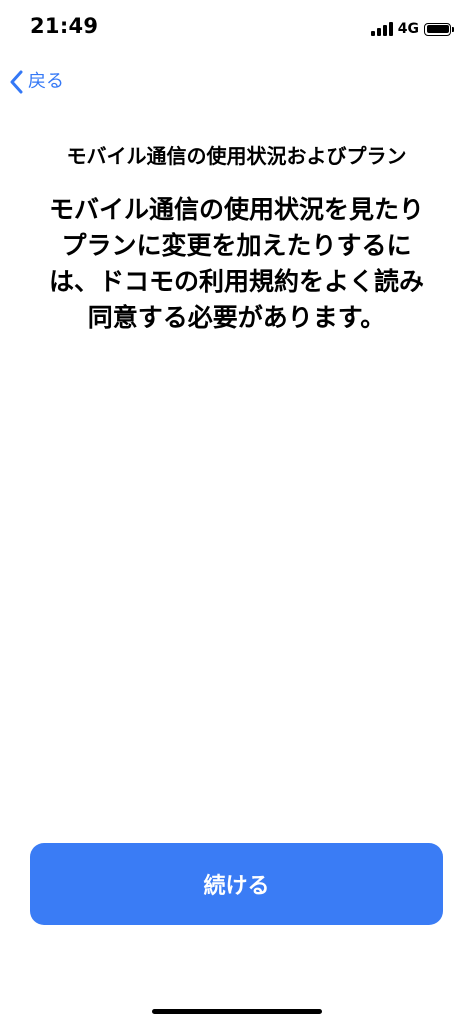  I want to click on battery-icon, so click(439, 29).